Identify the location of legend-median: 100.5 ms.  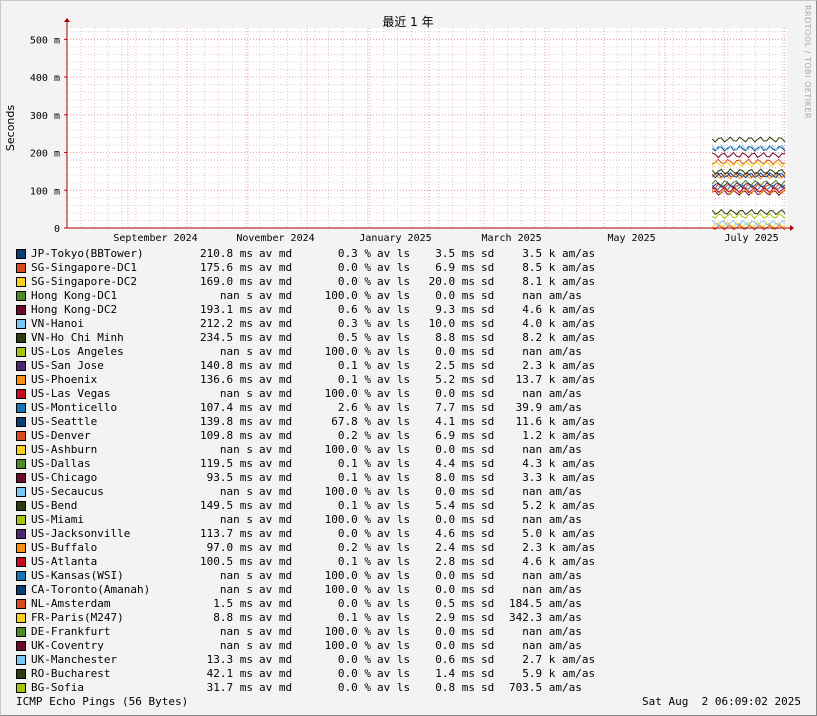
(226, 561).